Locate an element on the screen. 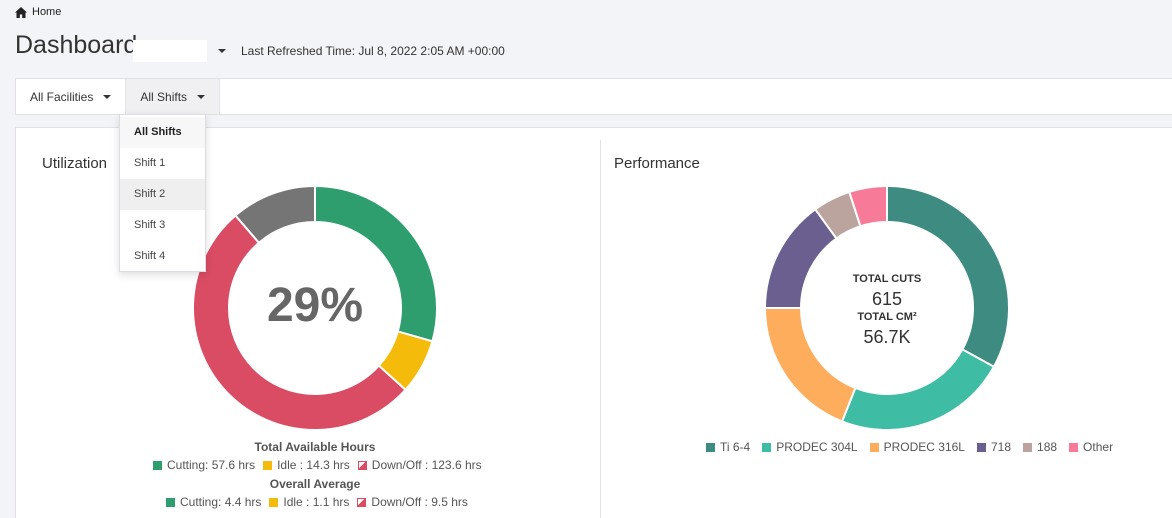  legend-avg-idle: Idle : 1.1 hrs is located at coordinates (309, 502).